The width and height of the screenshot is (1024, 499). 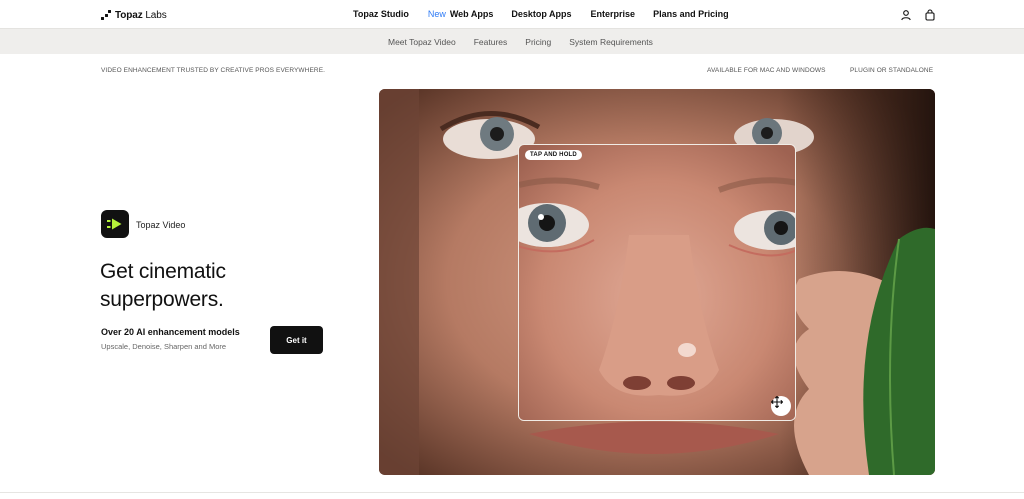 I want to click on feature-title: Over 20 AI enhancement models, so click(x=170, y=332).